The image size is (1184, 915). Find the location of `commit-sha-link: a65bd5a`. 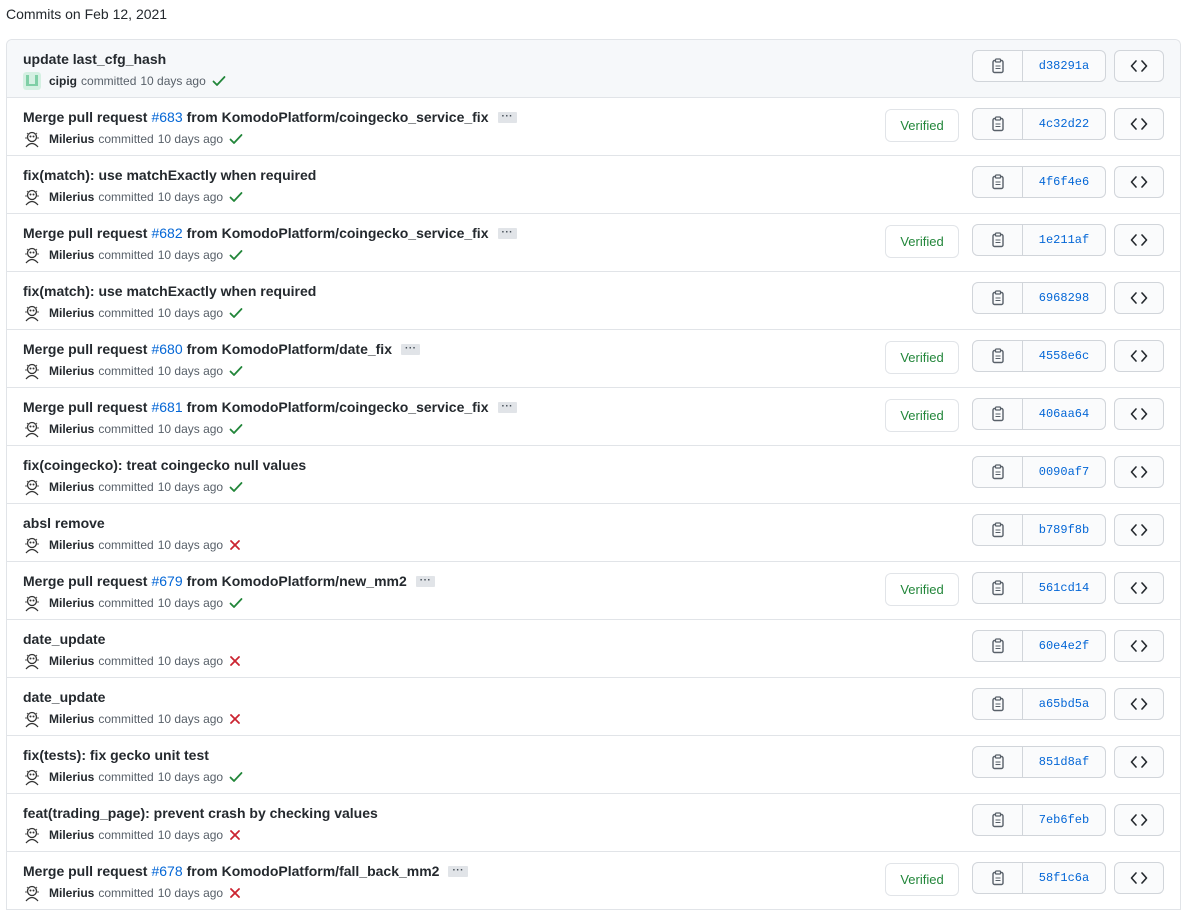

commit-sha-link: a65bd5a is located at coordinates (1064, 704).